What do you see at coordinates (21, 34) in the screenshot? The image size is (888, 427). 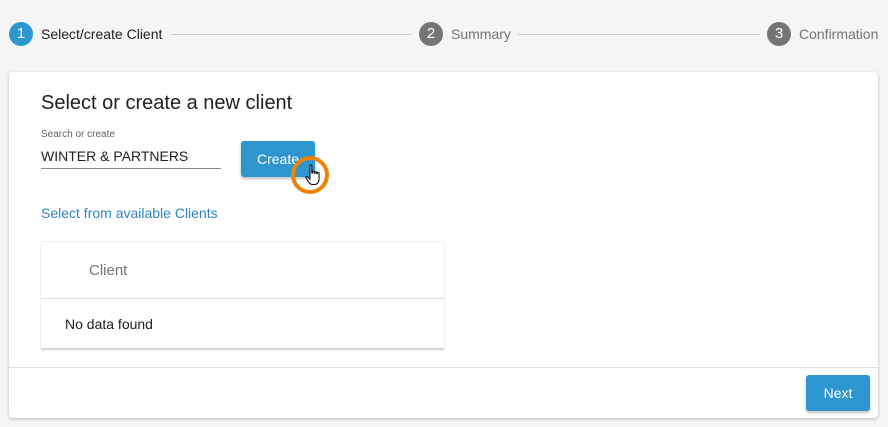 I see `step-number: 1` at bounding box center [21, 34].